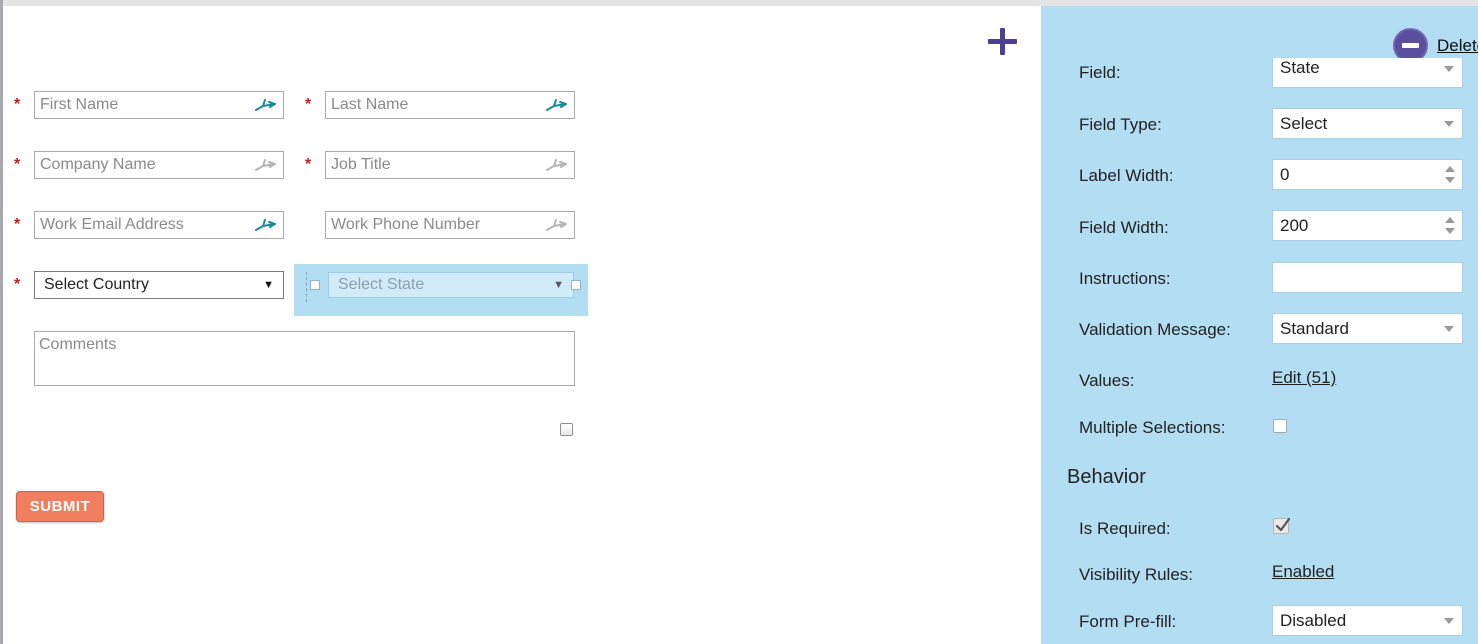  I want to click on field-width-label: Field Width:, so click(1124, 227).